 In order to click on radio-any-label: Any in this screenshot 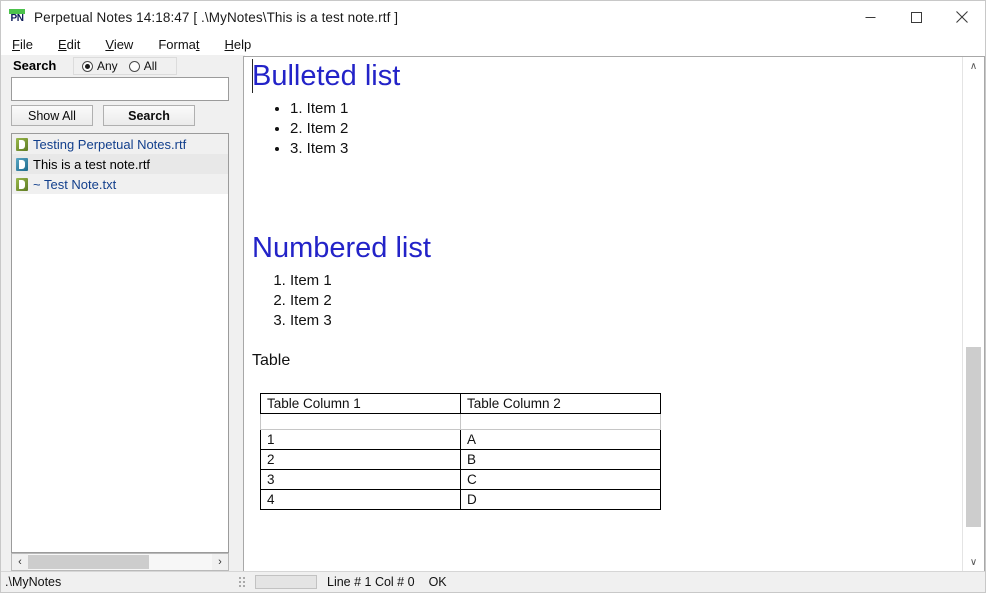, I will do `click(107, 66)`.